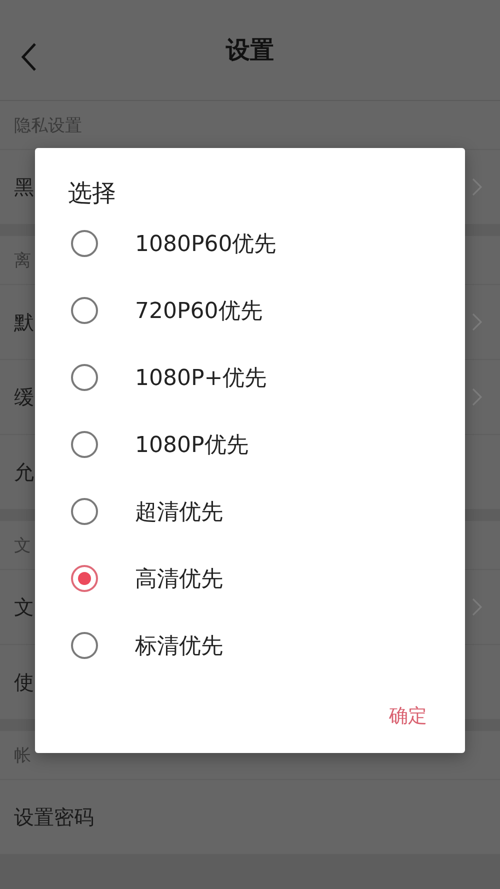  I want to click on settings-item-label: 缓, so click(24, 397).